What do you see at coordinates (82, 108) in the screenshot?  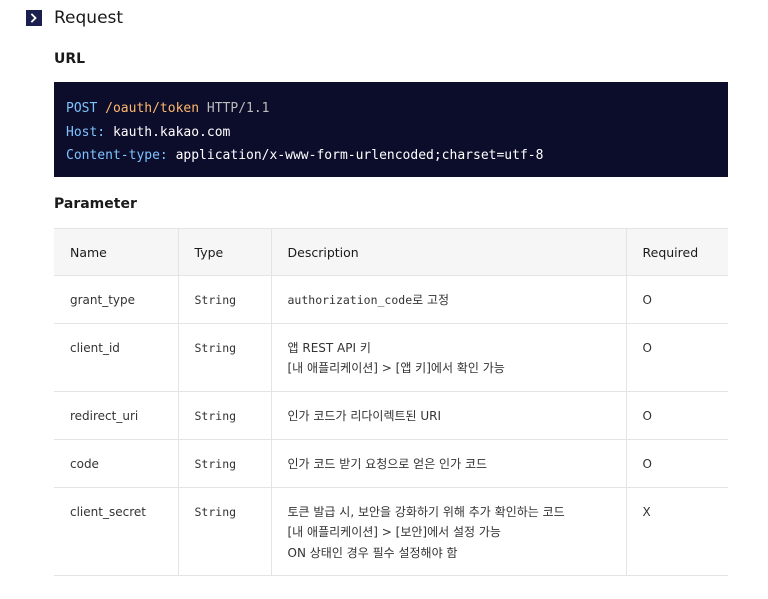 I see `http-method: POST` at bounding box center [82, 108].